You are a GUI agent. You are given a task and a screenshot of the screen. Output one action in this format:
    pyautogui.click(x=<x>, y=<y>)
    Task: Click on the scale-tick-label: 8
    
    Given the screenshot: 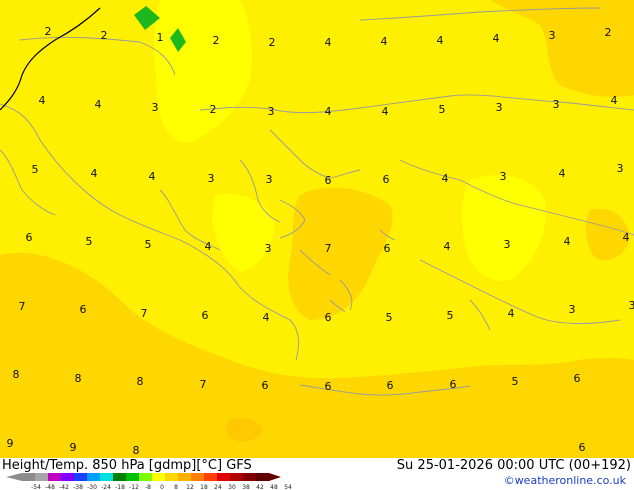 What is the action you would take?
    pyautogui.click(x=176, y=487)
    